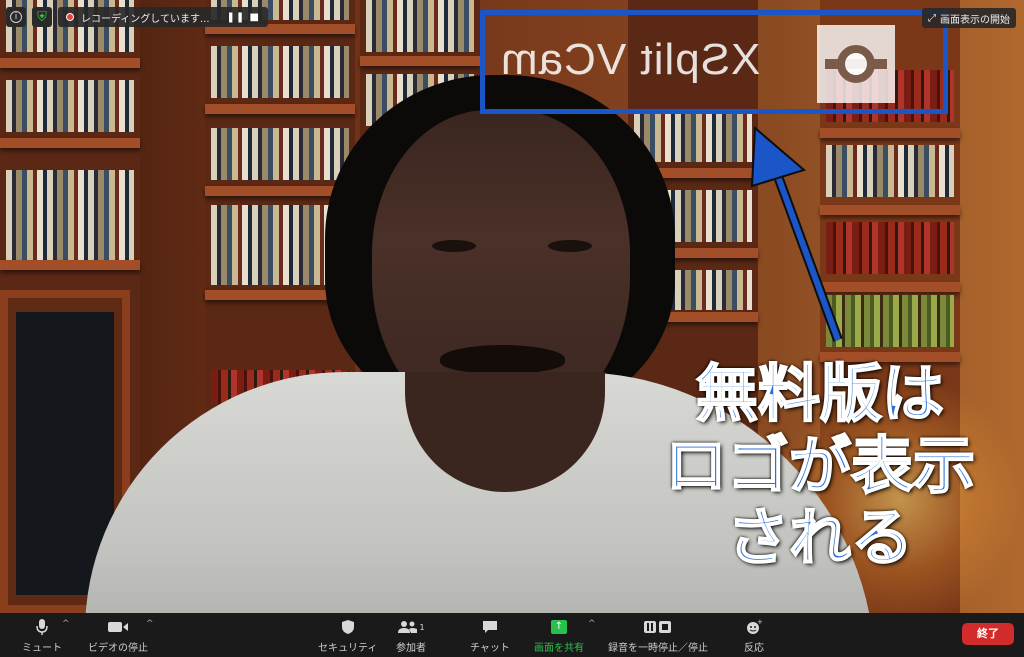  Describe the element at coordinates (118, 627) in the screenshot. I see `video-camera-icon` at that location.